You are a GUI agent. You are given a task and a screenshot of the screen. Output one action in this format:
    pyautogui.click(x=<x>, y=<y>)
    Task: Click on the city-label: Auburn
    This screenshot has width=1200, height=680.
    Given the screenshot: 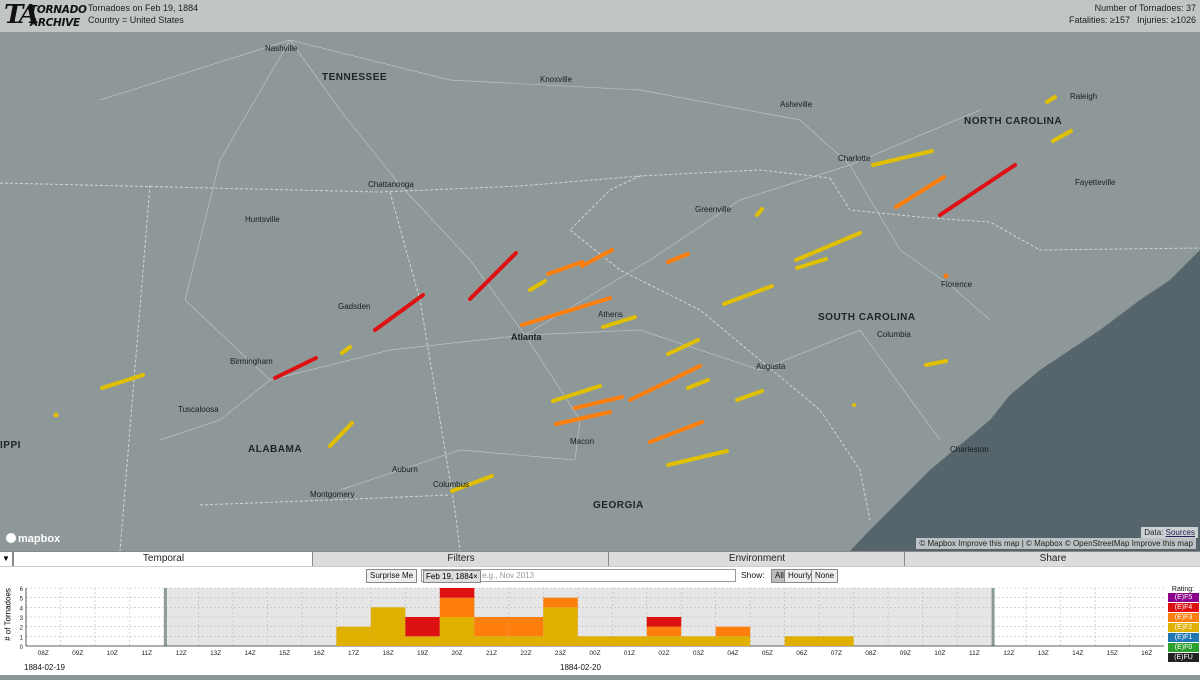 What is the action you would take?
    pyautogui.click(x=405, y=469)
    